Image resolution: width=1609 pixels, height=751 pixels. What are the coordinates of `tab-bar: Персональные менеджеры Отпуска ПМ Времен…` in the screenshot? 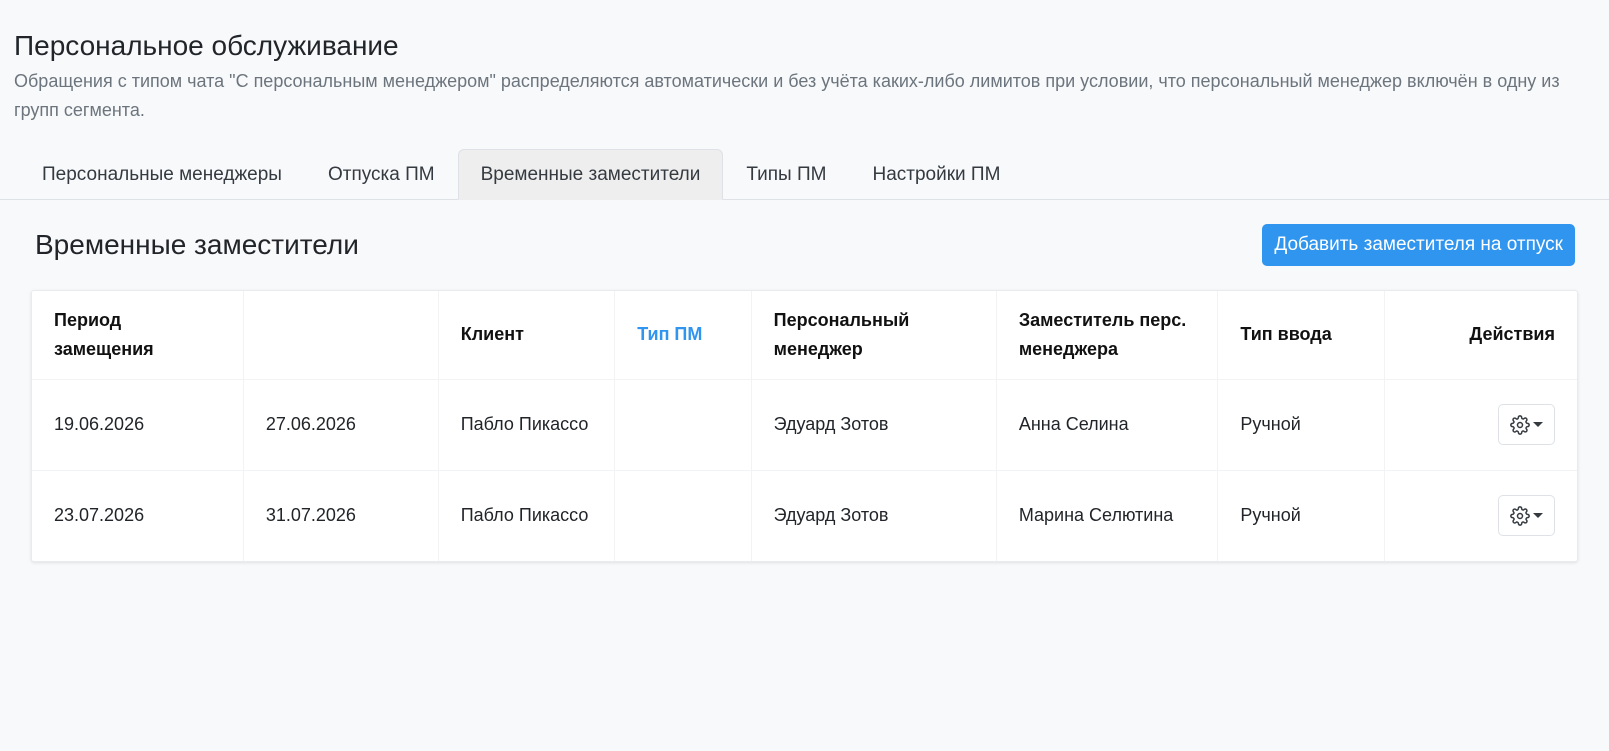 It's located at (804, 174).